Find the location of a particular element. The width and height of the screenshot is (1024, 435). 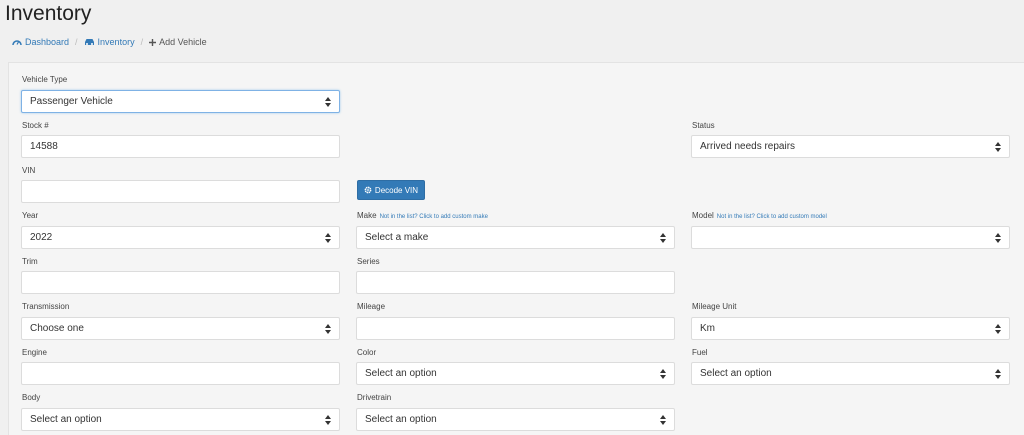

vehicle-type-label: Vehicle Type is located at coordinates (45, 79).